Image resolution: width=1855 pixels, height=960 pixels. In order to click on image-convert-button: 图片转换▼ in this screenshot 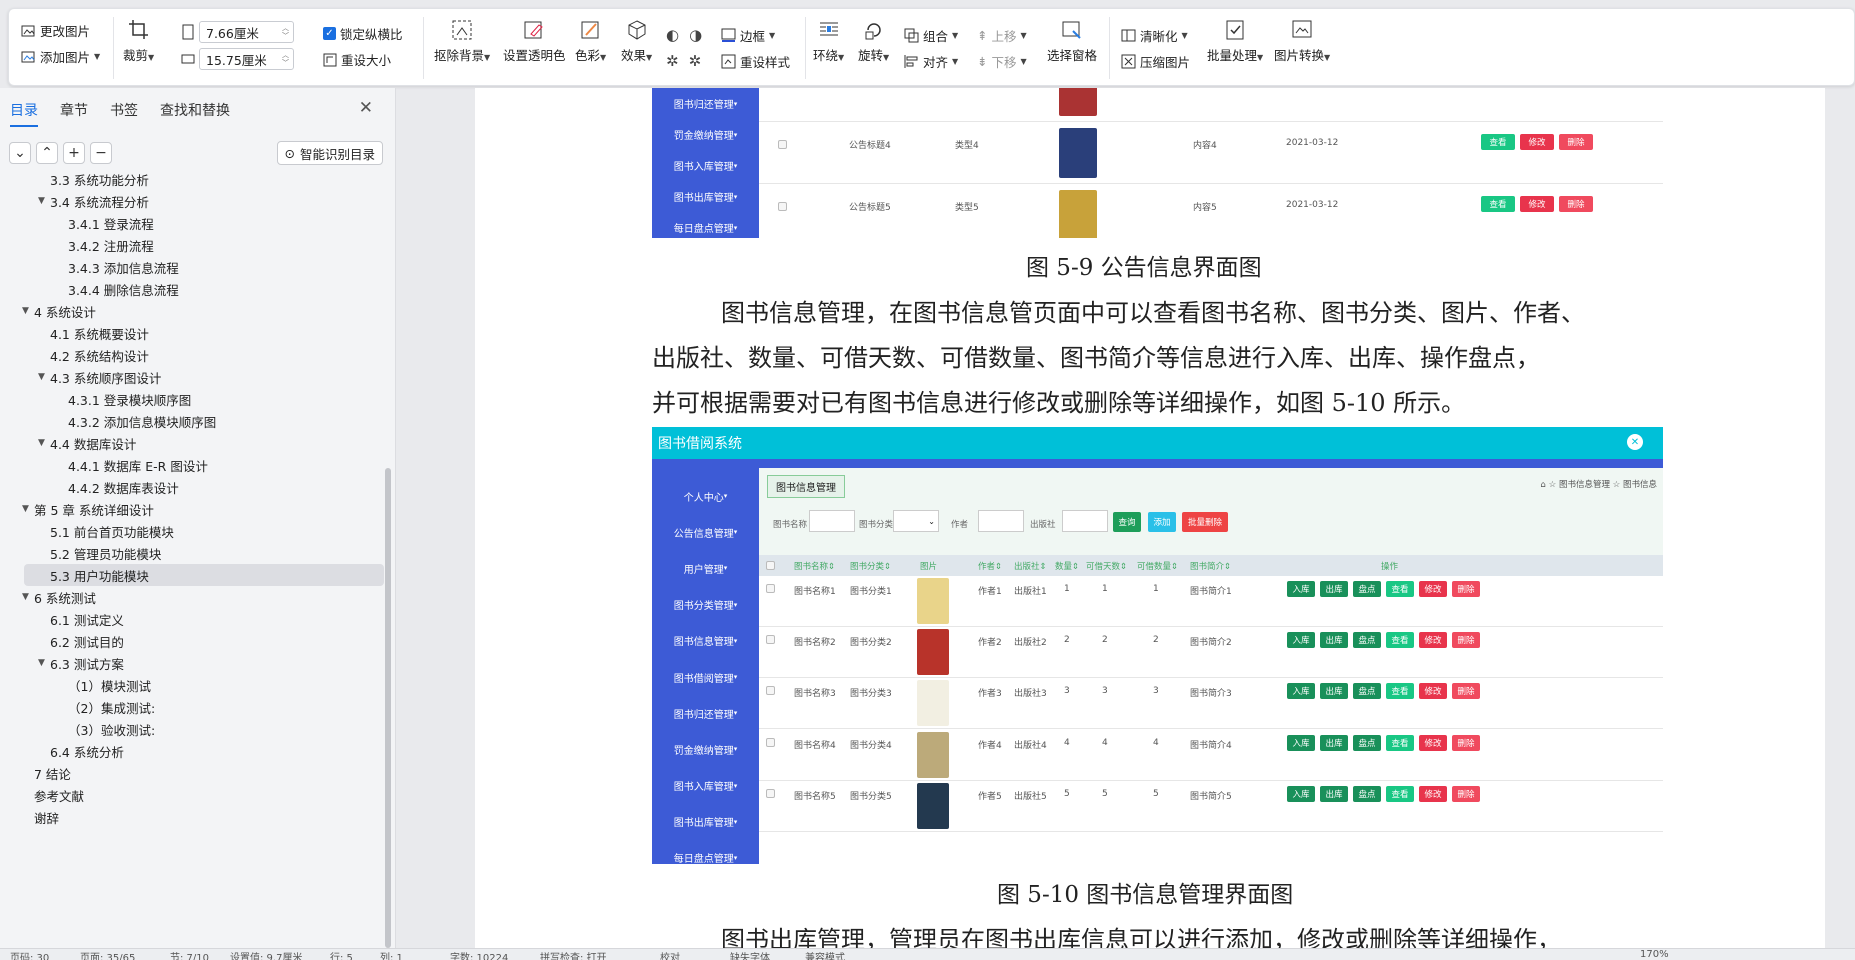, I will do `click(1302, 41)`.